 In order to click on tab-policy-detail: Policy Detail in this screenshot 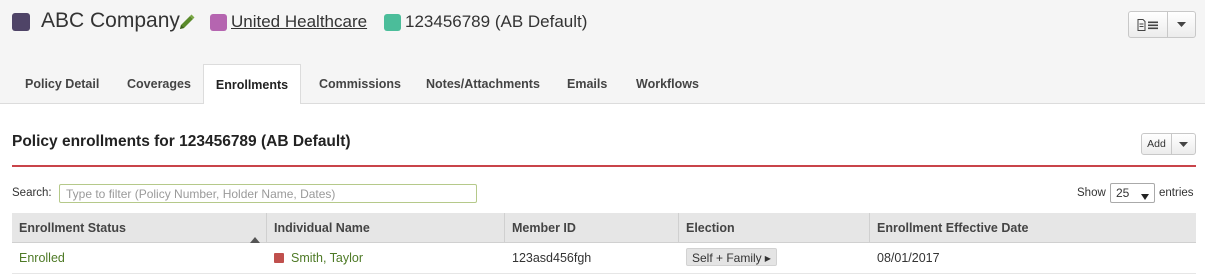, I will do `click(62, 84)`.